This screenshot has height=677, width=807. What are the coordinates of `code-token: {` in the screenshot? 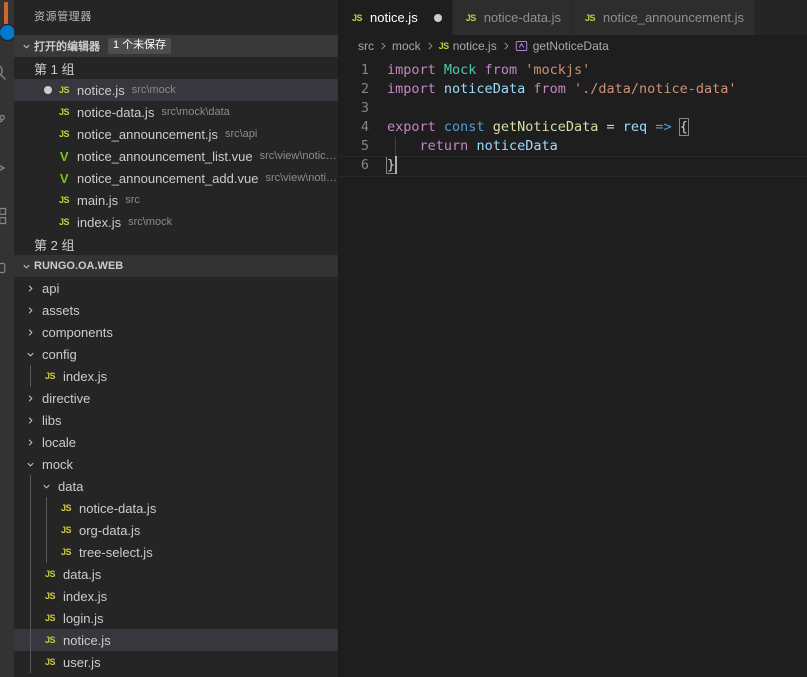 It's located at (683, 127).